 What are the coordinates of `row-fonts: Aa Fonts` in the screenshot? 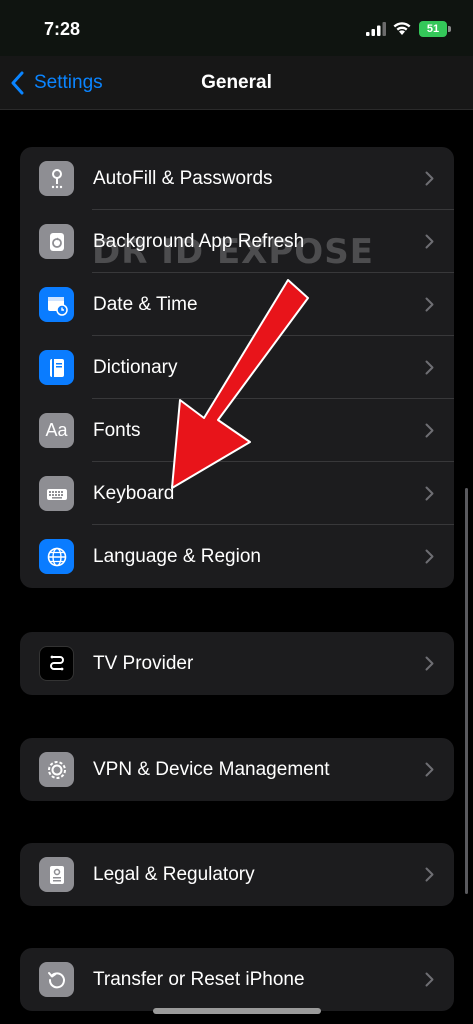 It's located at (237, 430).